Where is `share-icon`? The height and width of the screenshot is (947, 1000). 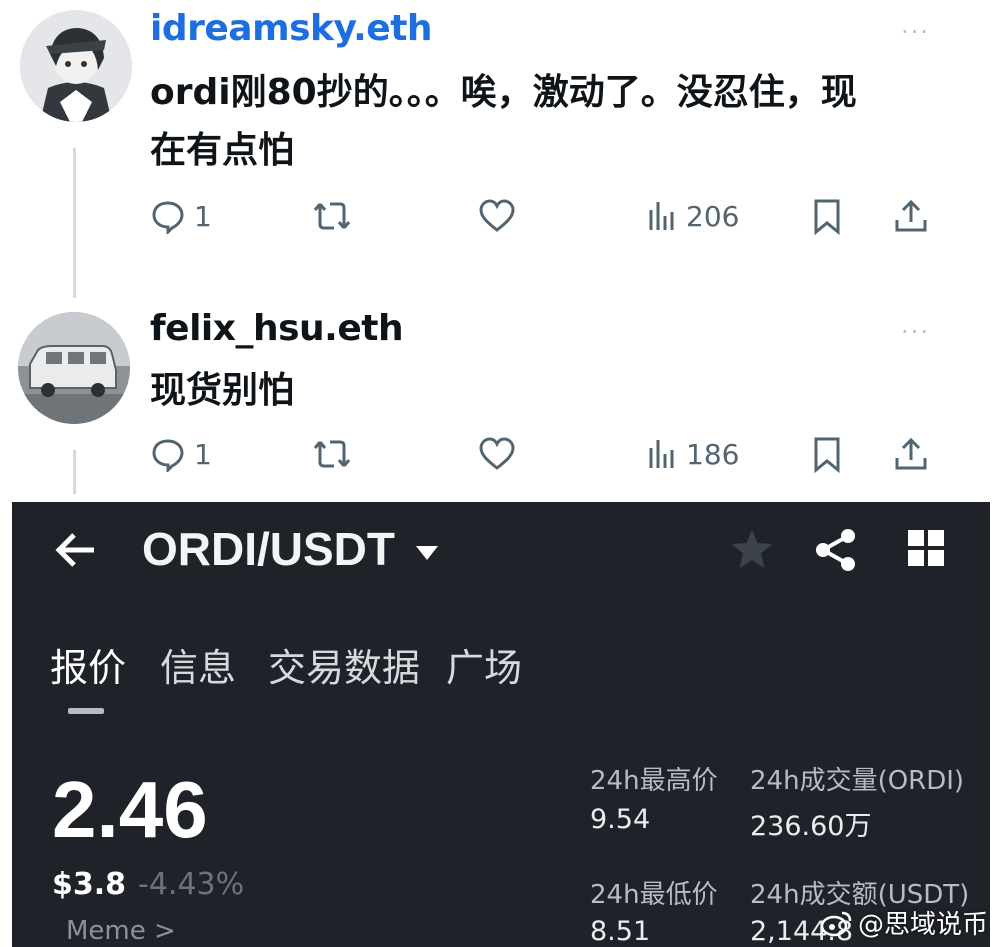
share-icon is located at coordinates (836, 550).